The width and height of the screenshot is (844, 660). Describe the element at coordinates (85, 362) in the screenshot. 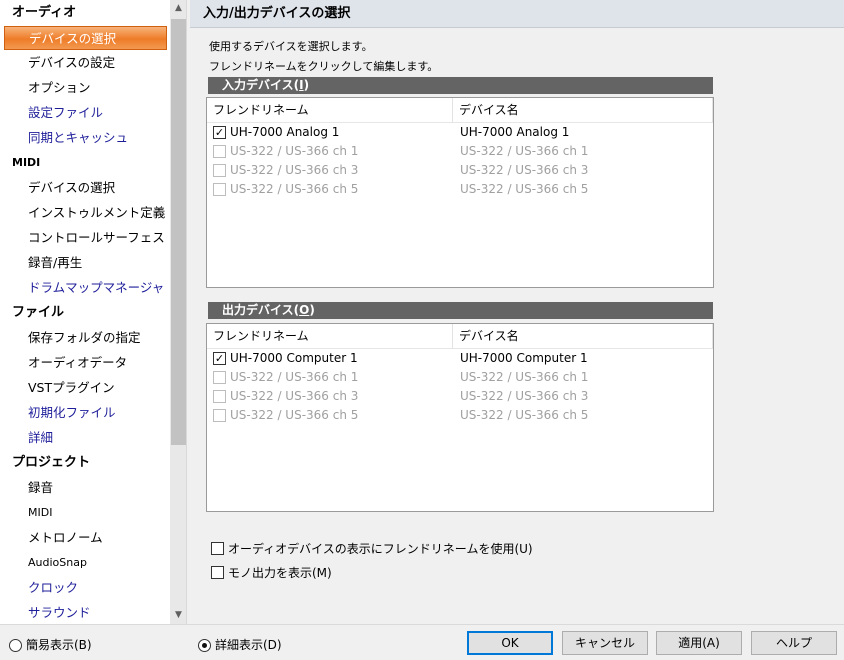

I see `sidebar-item: オーディオデータ` at that location.